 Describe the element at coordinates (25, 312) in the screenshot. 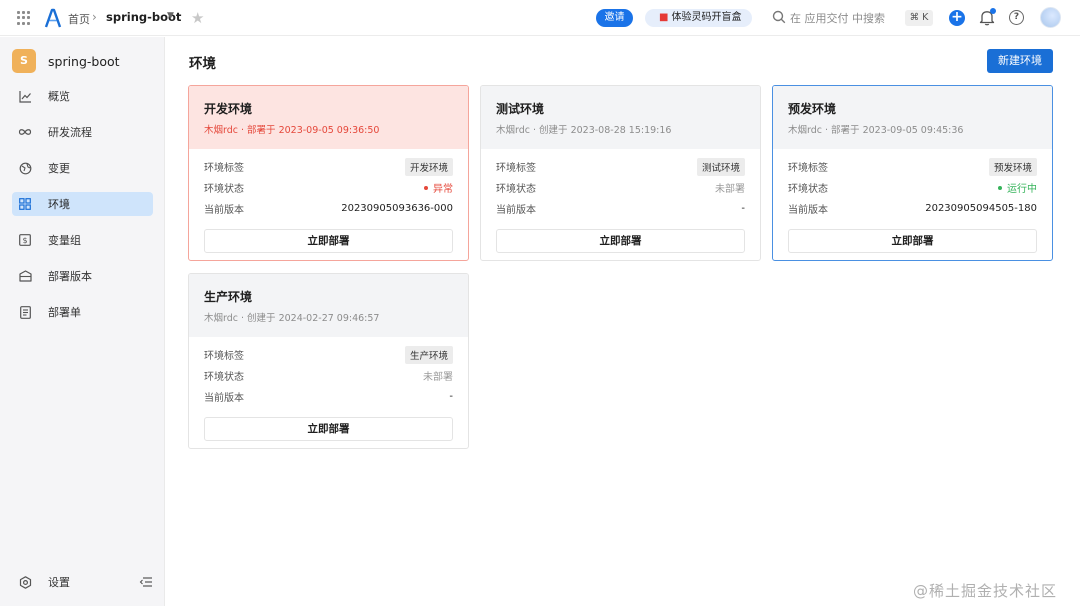

I see `document-icon` at that location.